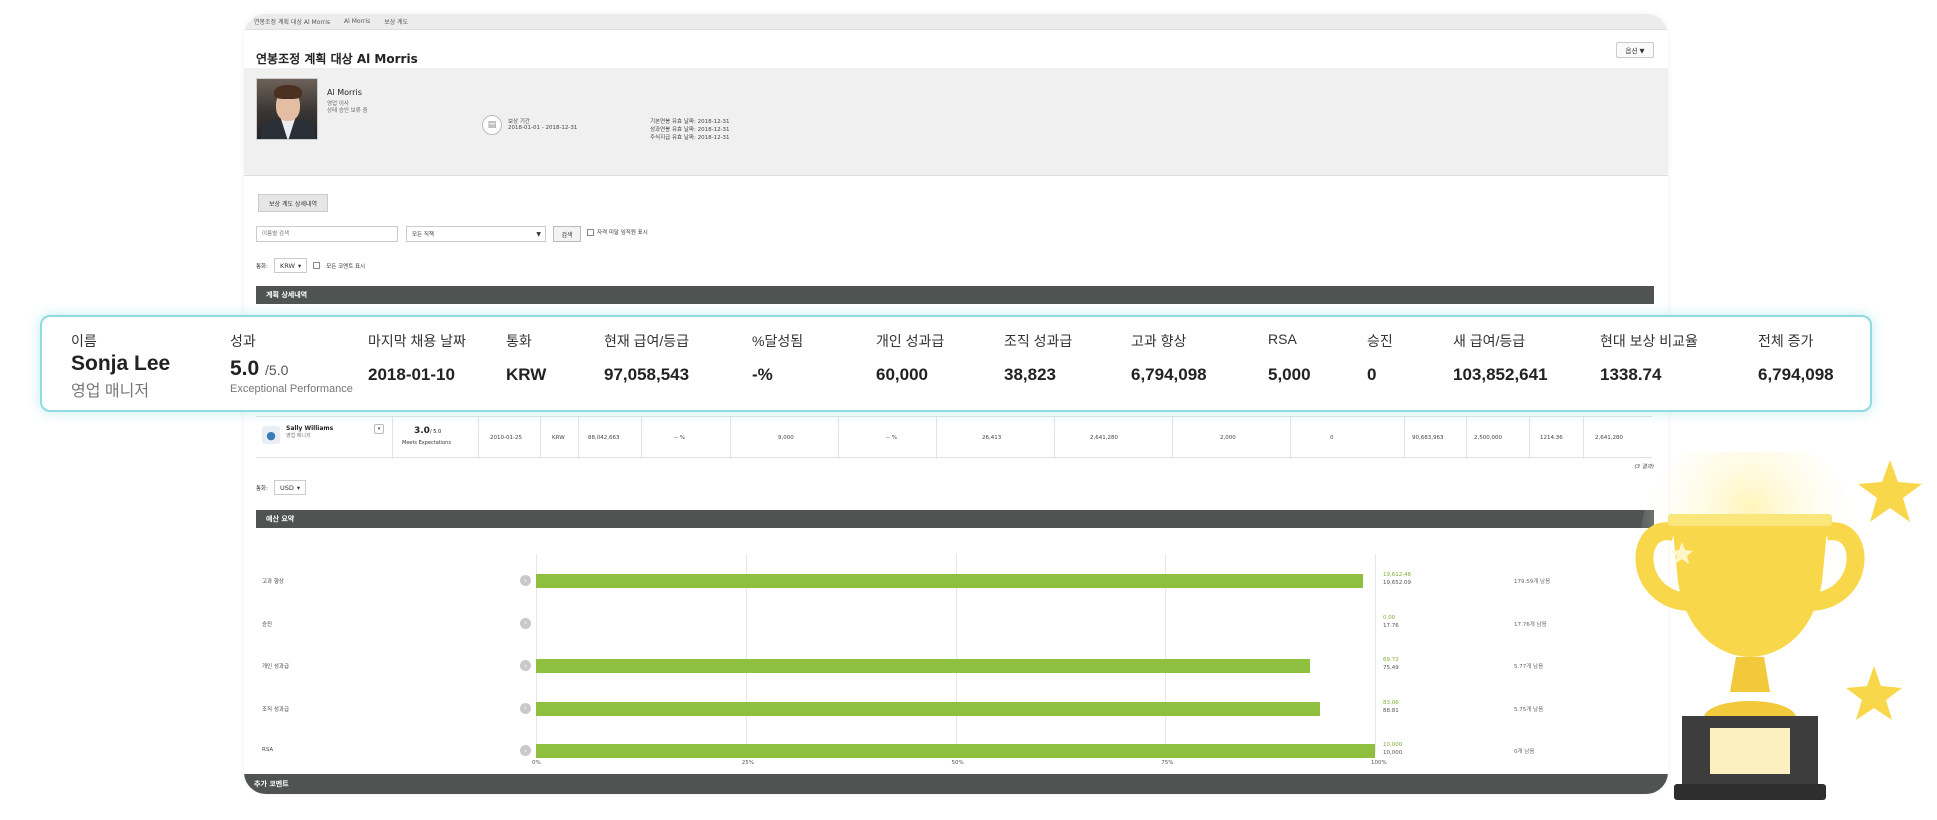 The image size is (1937, 820). Describe the element at coordinates (110, 391) in the screenshot. I see `card-employee-role: 영업 매니저` at that location.